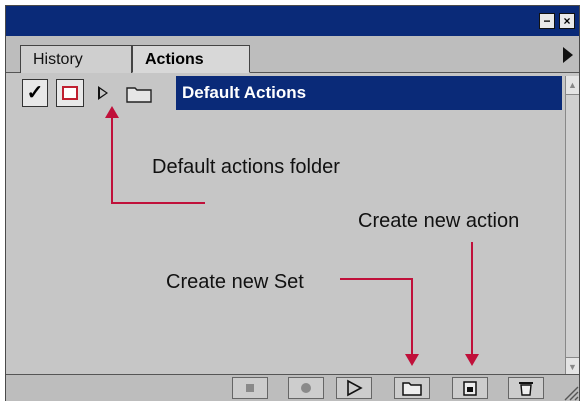 The height and width of the screenshot is (404, 583). What do you see at coordinates (103, 93) in the screenshot?
I see `expand-triangle-inner` at bounding box center [103, 93].